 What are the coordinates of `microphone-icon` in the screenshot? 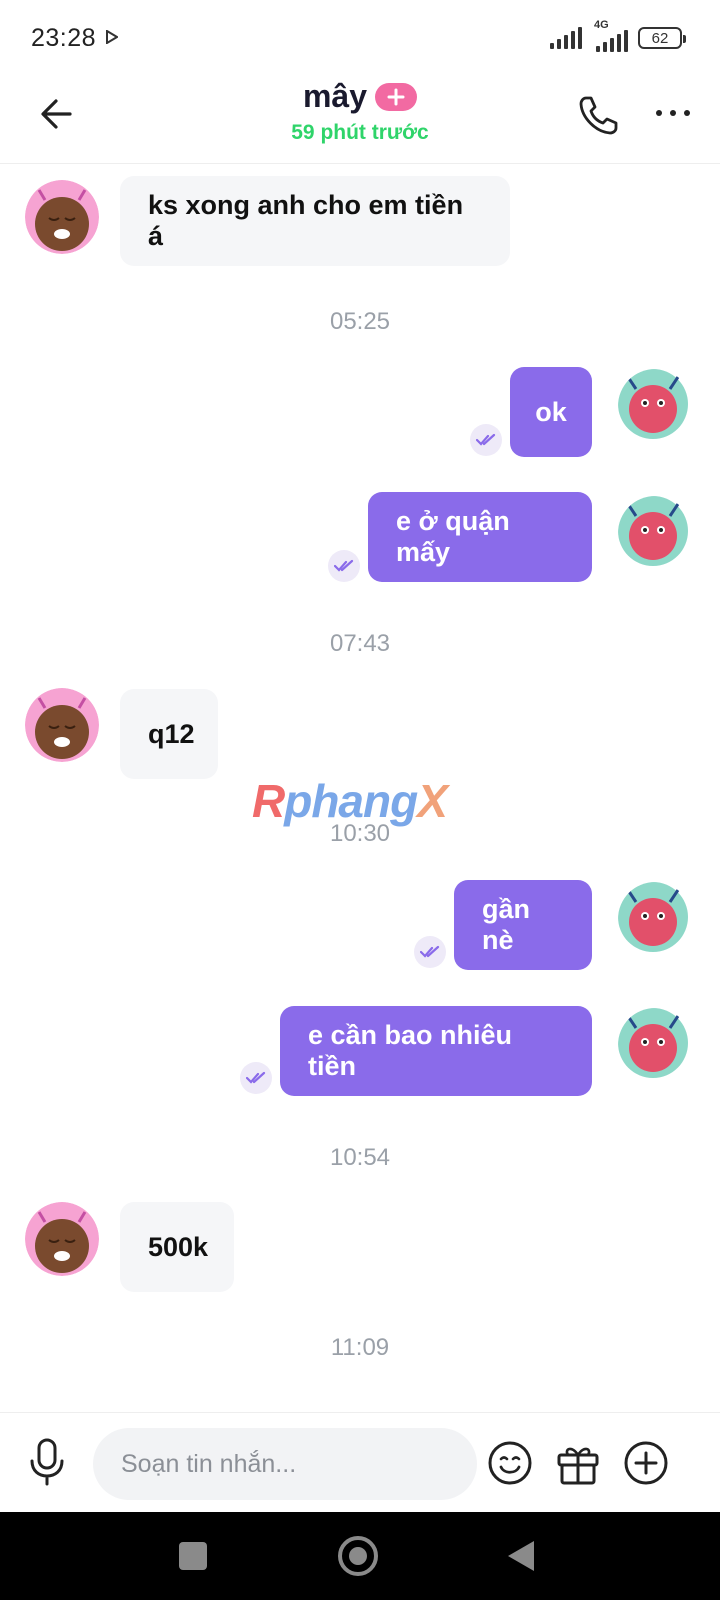 It's located at (47, 1462).